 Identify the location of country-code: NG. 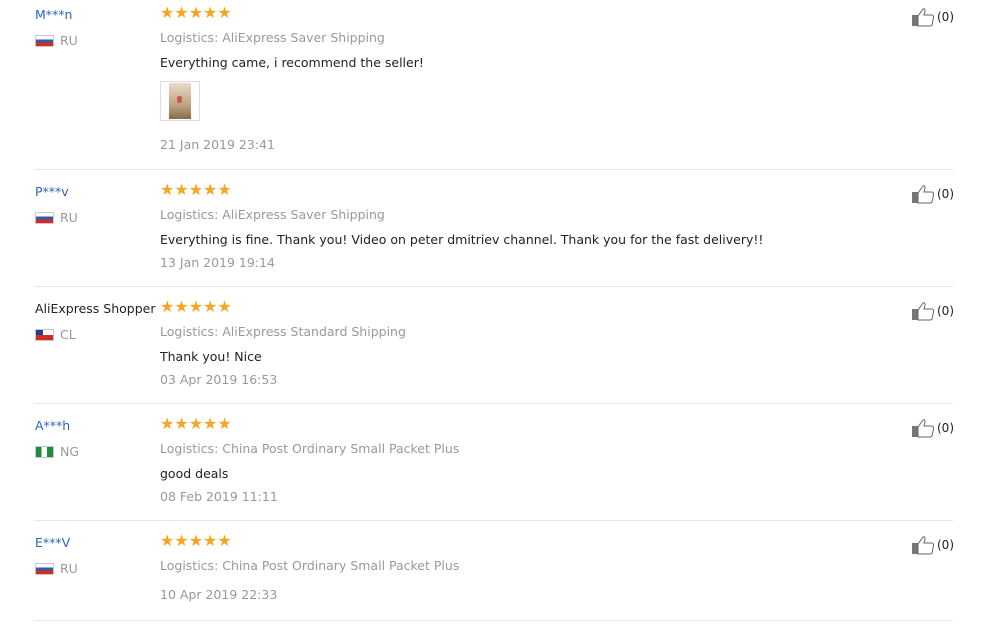
(70, 451).